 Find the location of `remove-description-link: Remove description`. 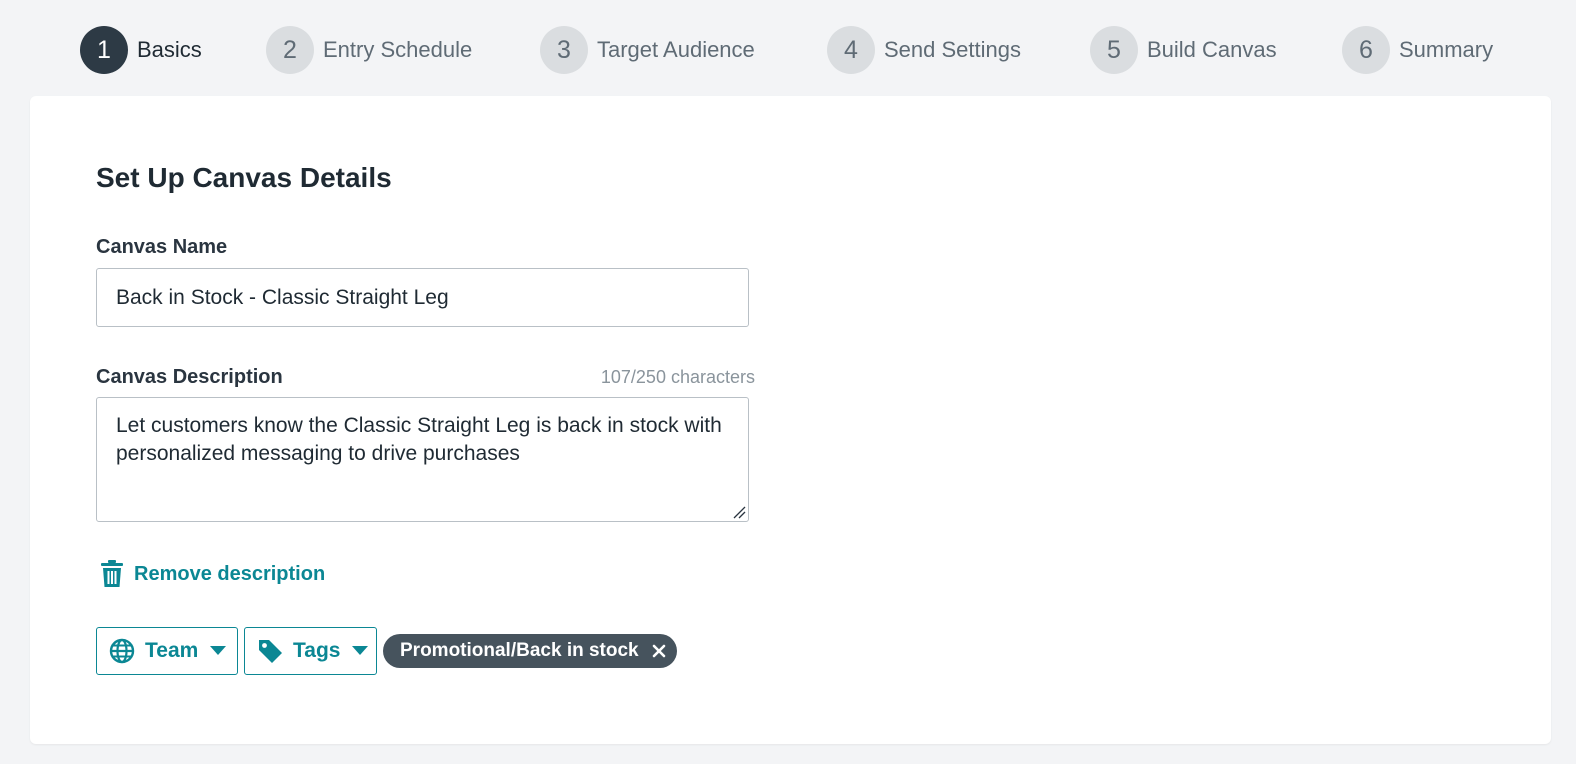

remove-description-link: Remove description is located at coordinates (212, 574).